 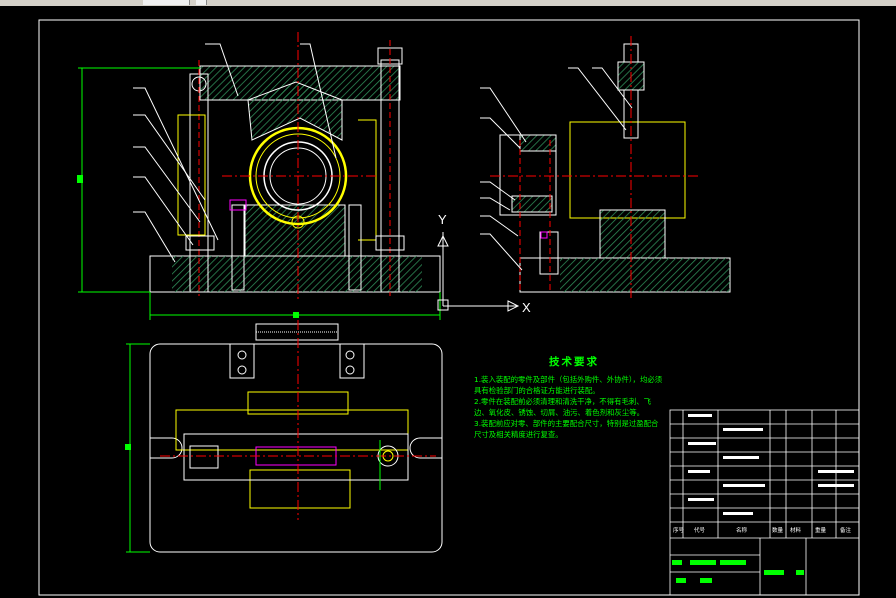 What do you see at coordinates (821, 531) in the screenshot?
I see `header-cell: 重量` at bounding box center [821, 531].